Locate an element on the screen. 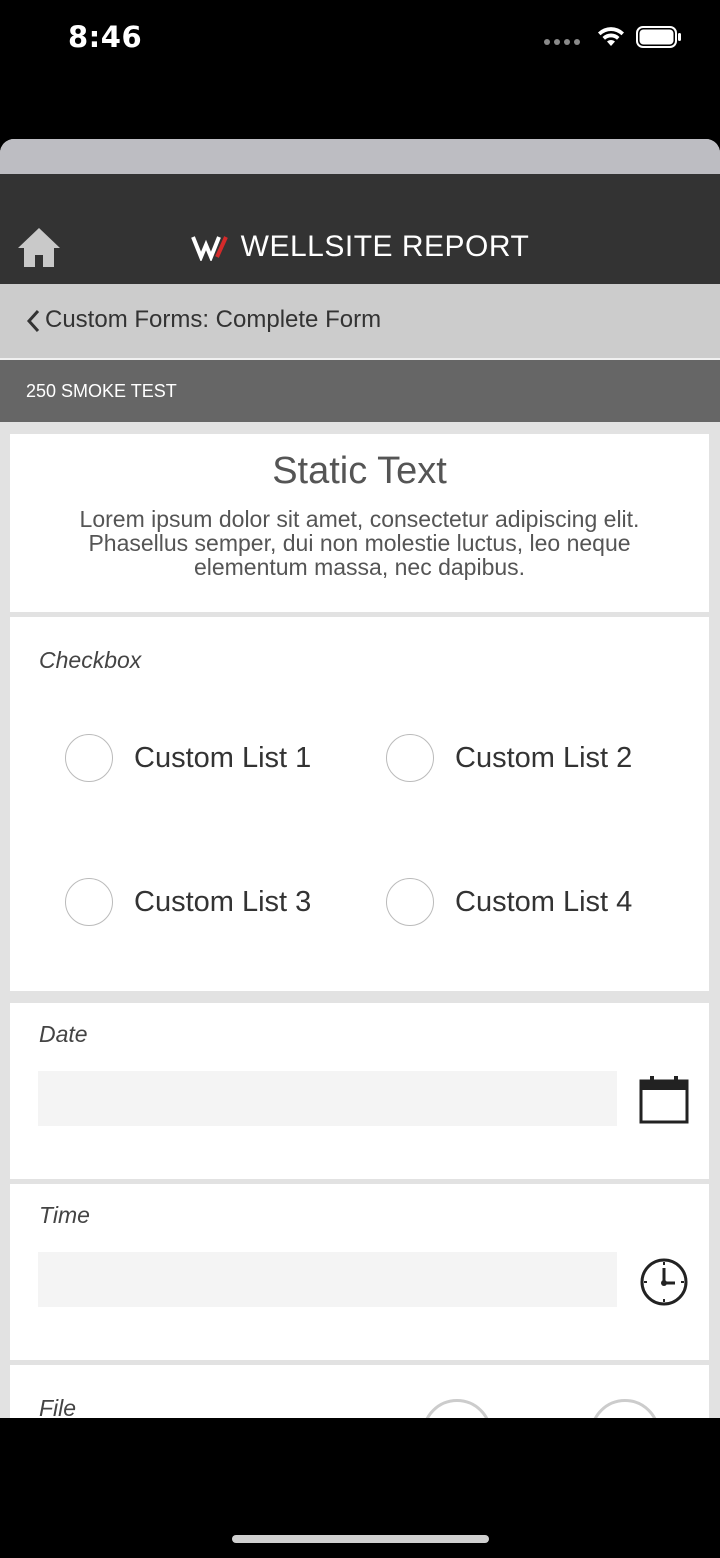 The image size is (720, 1558). time-label: Time is located at coordinates (64, 1215).